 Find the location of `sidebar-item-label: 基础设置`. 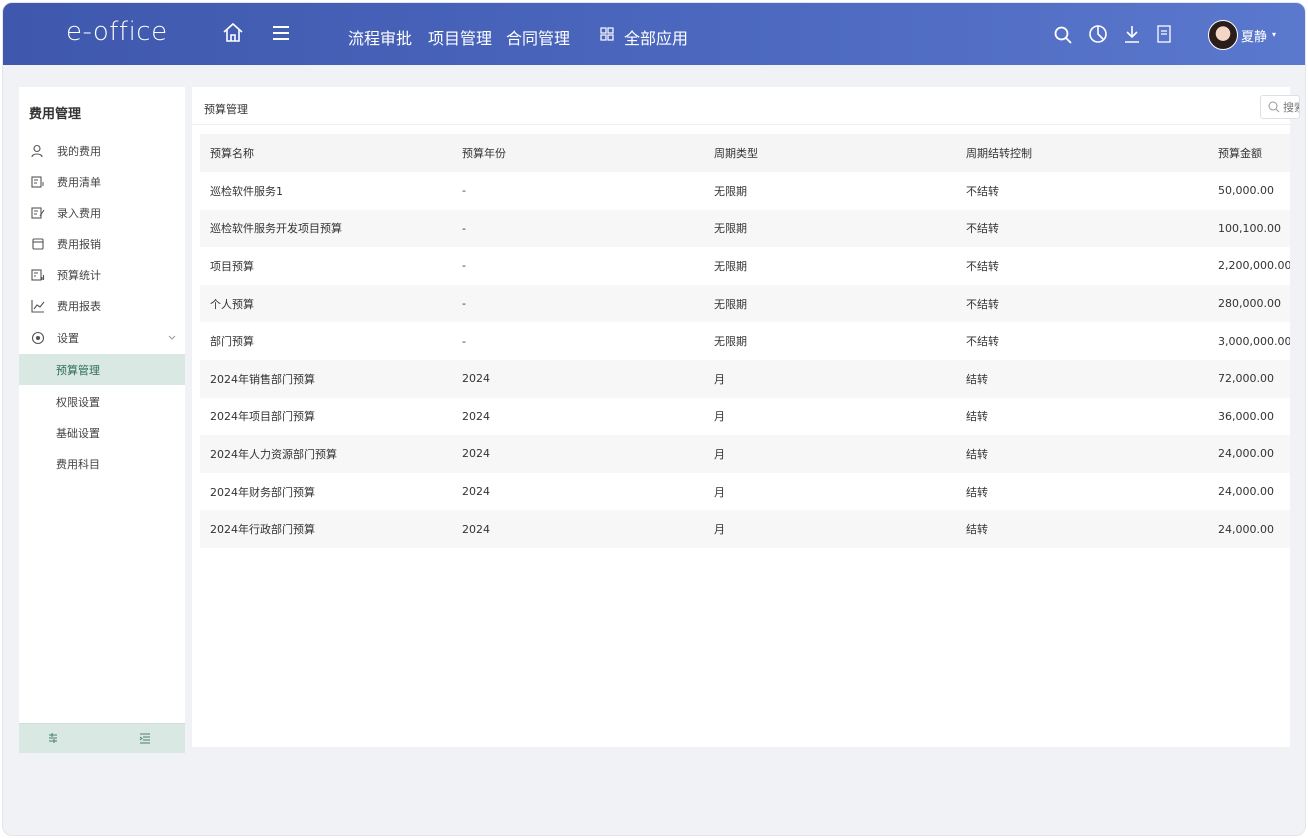

sidebar-item-label: 基础设置 is located at coordinates (78, 433).